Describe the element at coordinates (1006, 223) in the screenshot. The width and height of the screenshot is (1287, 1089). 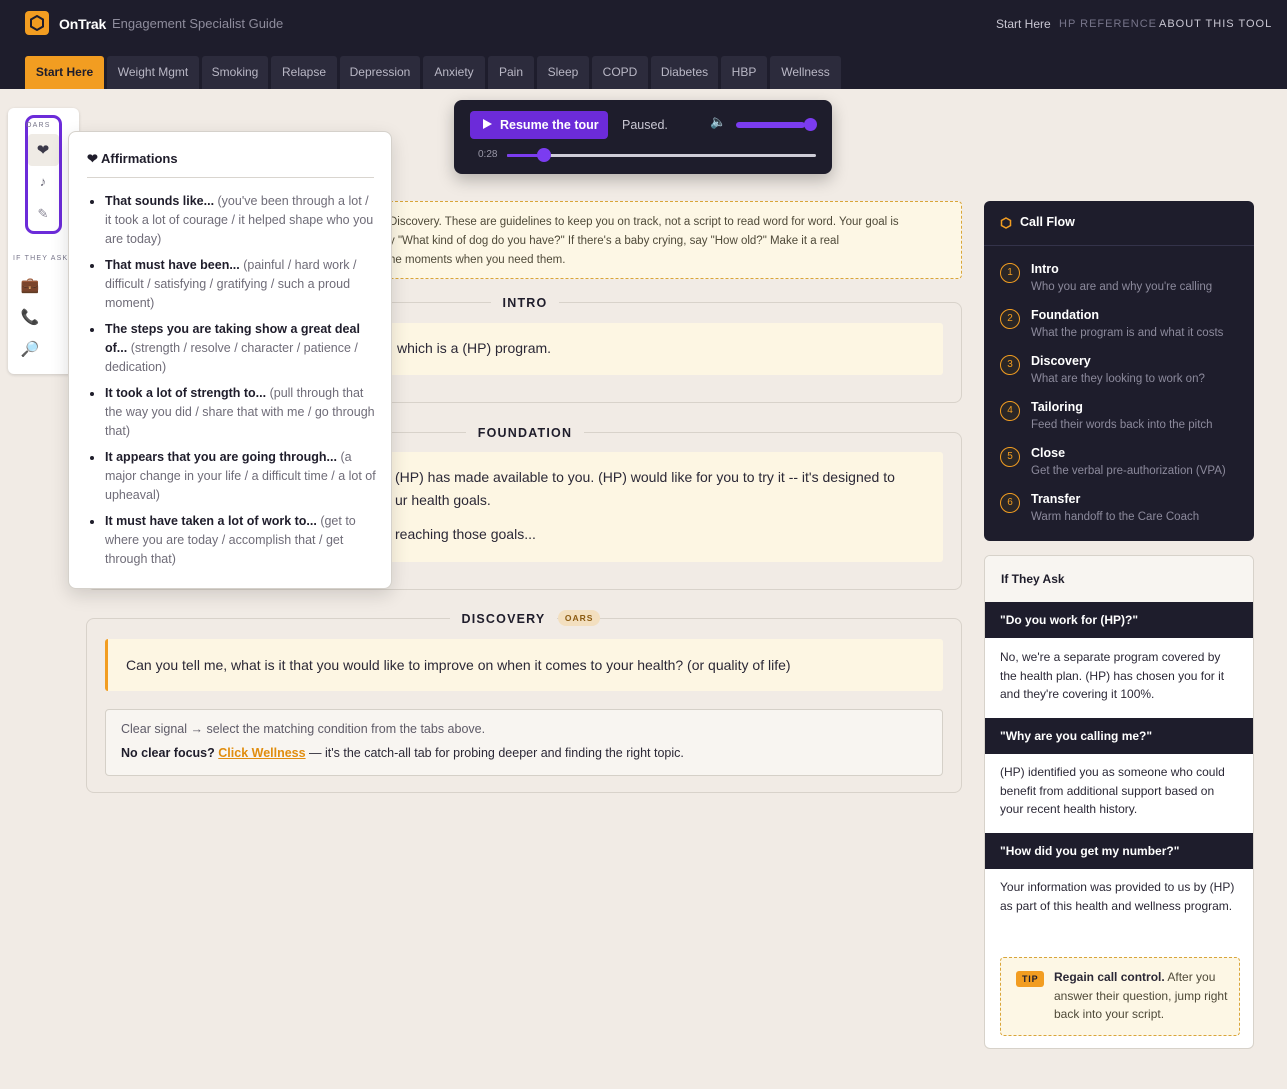
I see `hexagon-icon` at that location.